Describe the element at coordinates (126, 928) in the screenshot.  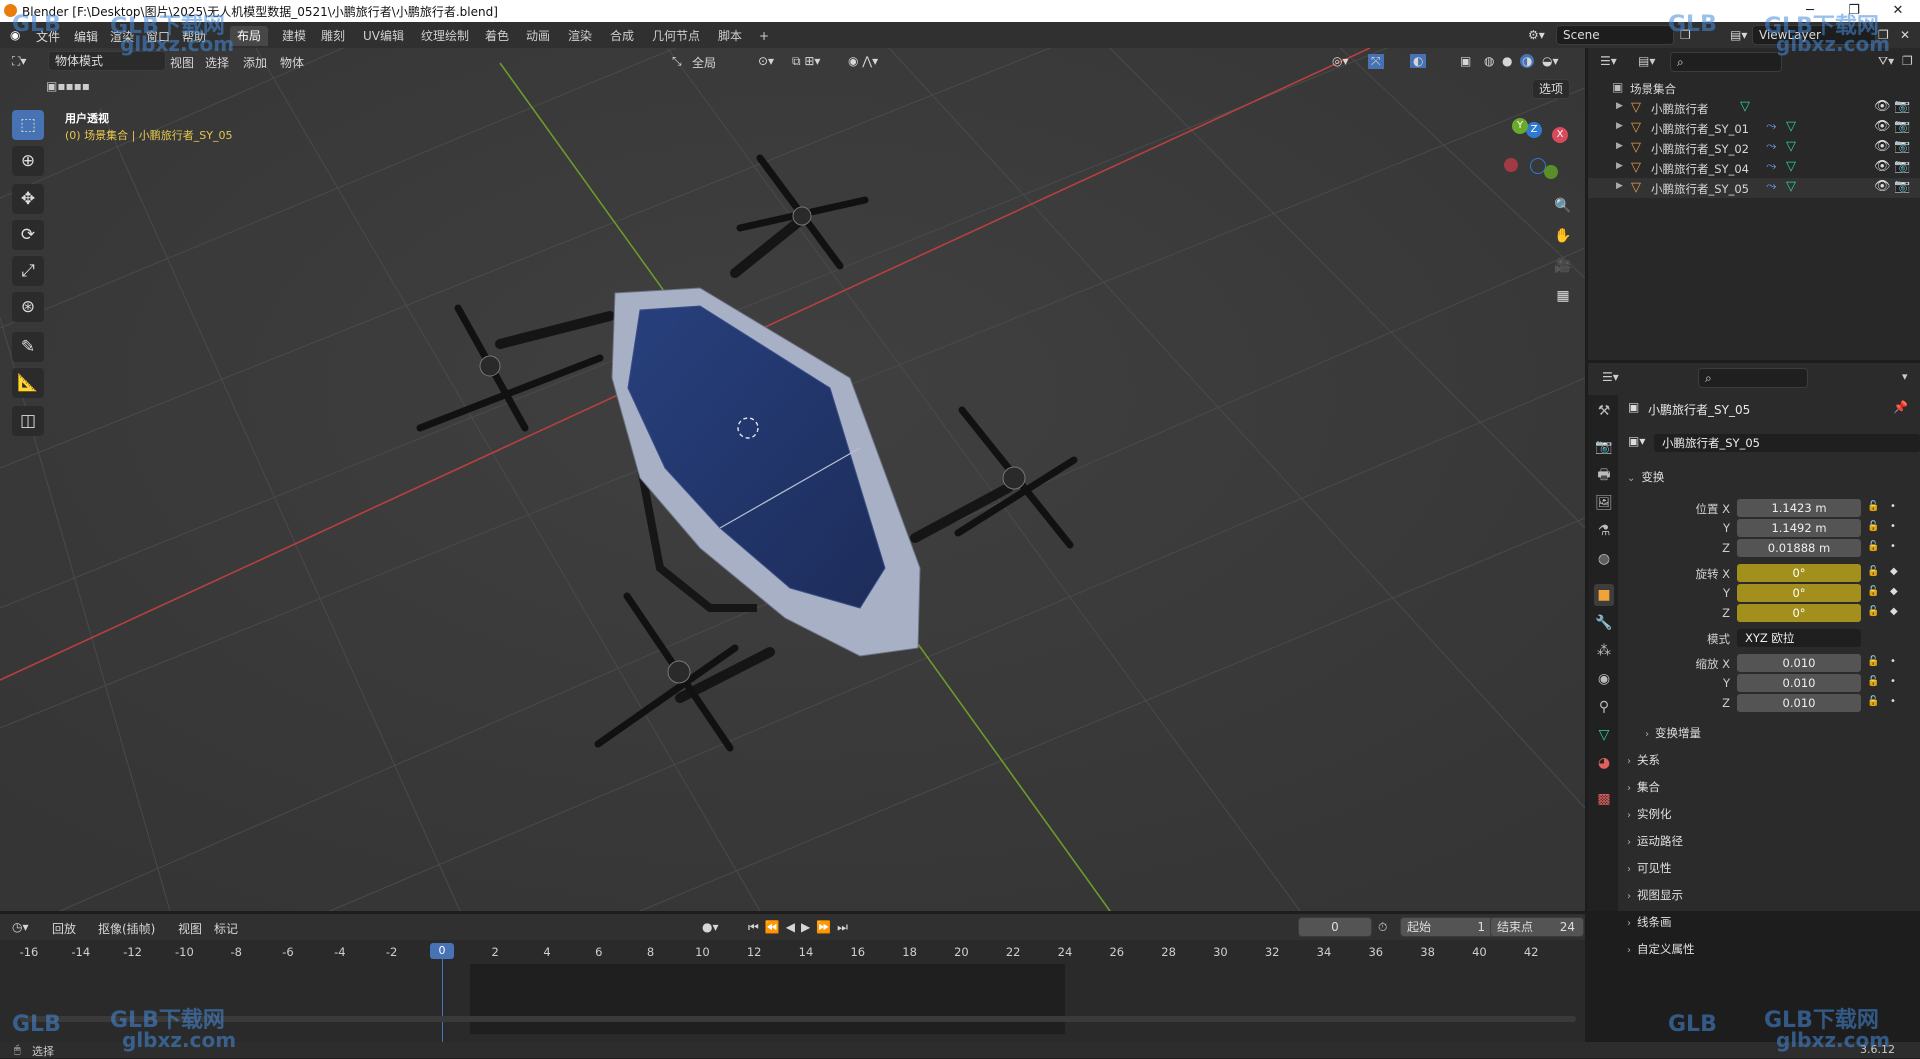
I see `keying-menu: 抠像(插帧)` at that location.